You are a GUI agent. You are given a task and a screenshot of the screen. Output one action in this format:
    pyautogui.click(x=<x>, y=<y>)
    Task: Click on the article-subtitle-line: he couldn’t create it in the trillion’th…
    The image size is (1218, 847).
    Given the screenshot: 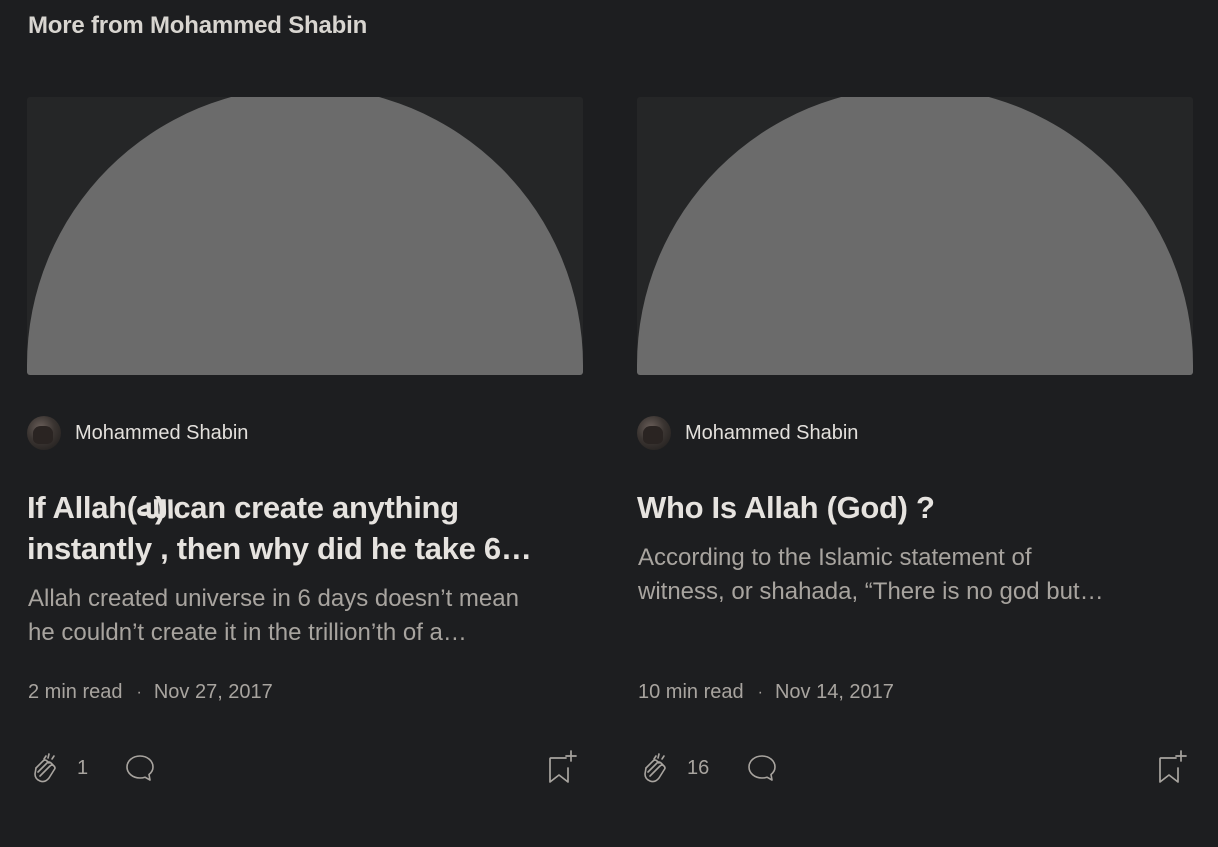 What is the action you would take?
    pyautogui.click(x=247, y=632)
    